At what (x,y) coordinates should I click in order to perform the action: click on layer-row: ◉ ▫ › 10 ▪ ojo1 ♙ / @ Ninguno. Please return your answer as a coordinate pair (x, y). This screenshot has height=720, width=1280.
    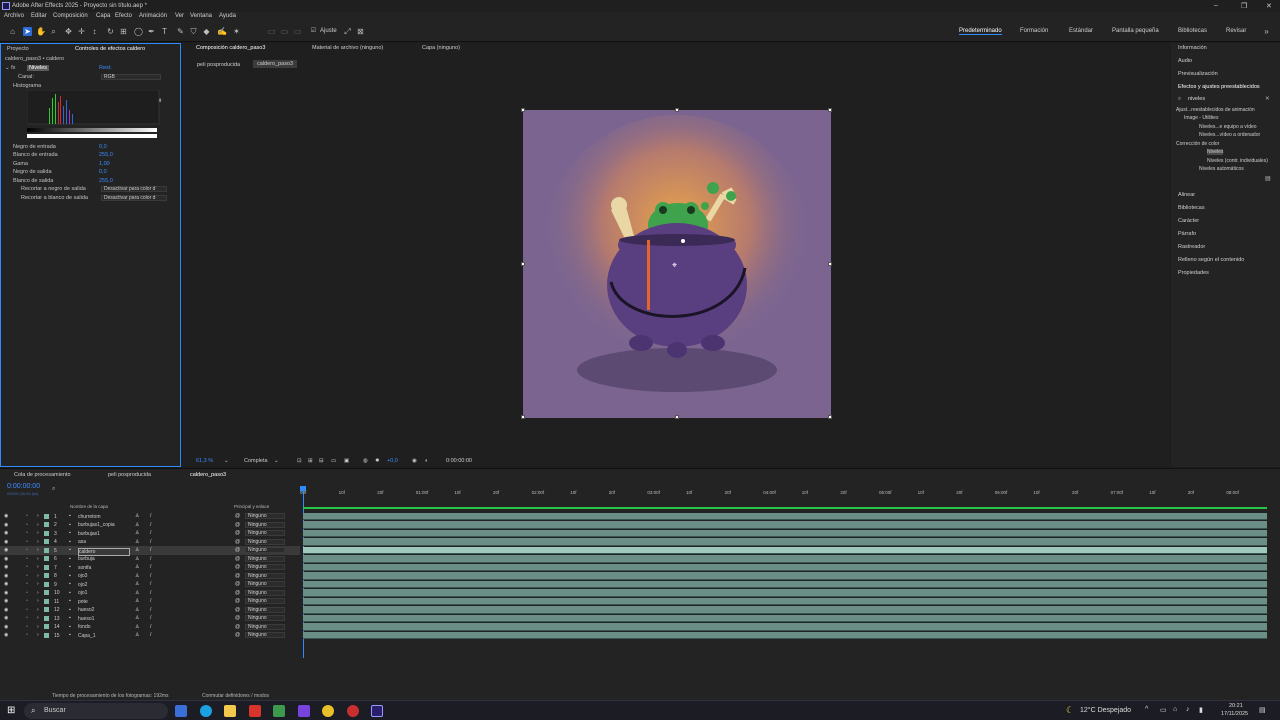
    Looking at the image, I should click on (150, 593).